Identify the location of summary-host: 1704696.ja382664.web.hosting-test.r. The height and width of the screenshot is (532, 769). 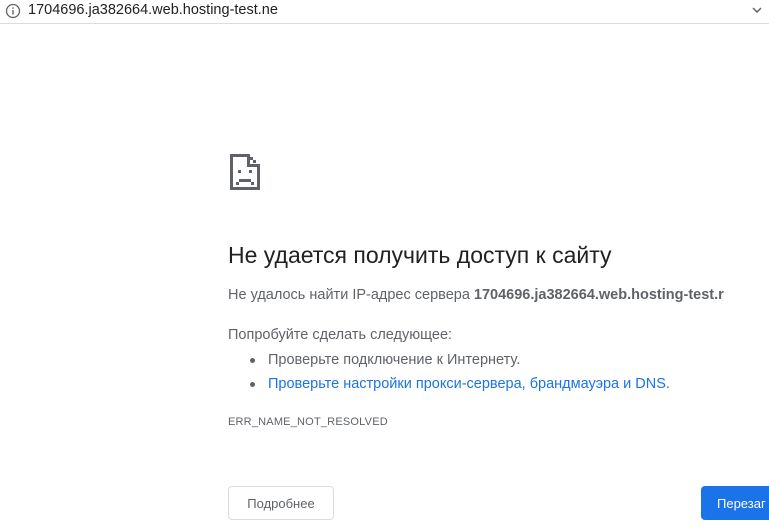
(598, 295).